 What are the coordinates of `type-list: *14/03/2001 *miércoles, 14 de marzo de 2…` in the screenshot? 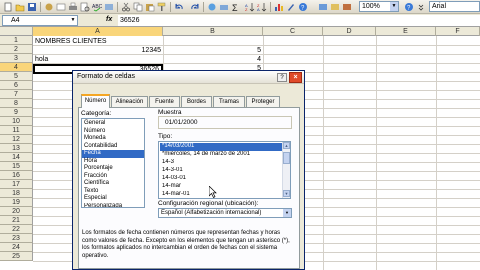 It's located at (224, 170).